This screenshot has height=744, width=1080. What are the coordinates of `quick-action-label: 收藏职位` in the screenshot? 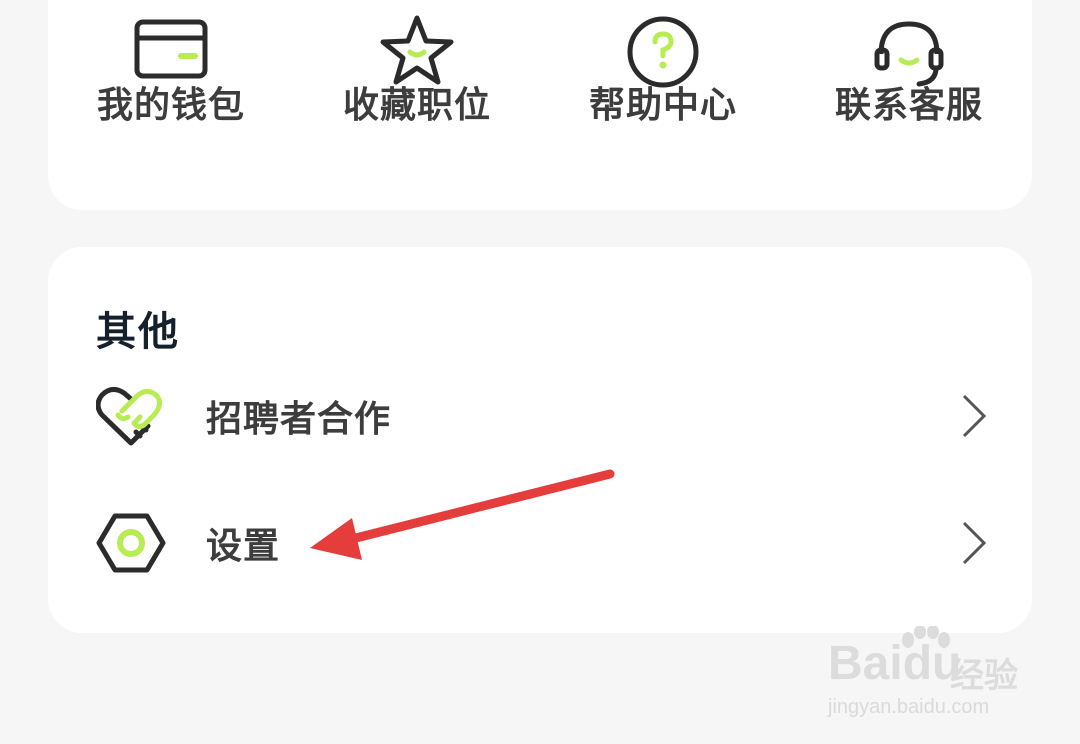 It's located at (416, 105).